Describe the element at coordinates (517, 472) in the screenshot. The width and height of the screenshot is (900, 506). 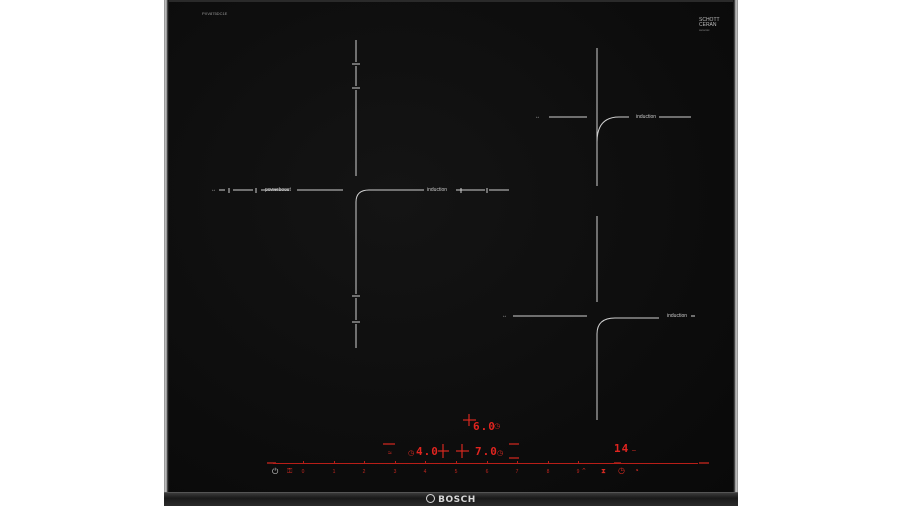
I see `slider-level-7: 7` at that location.